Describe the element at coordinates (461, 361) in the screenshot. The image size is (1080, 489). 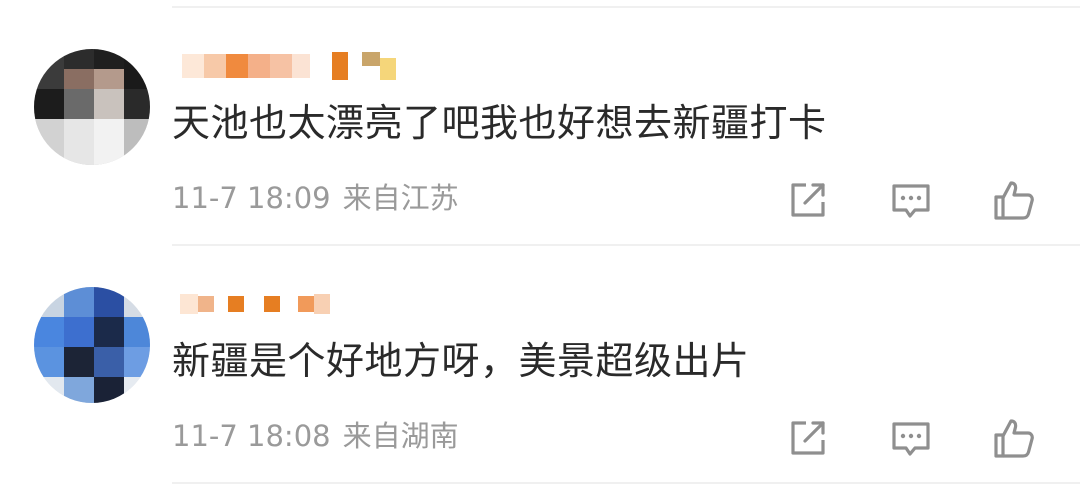
I see `comment-text: 新疆是个好地方呀，美景超级出片` at that location.